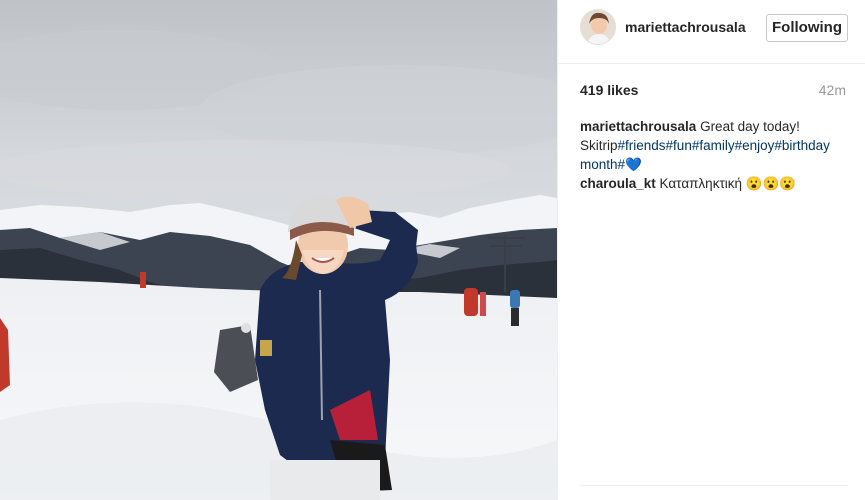  I want to click on header-username-link: mariettachrousala, so click(685, 27).